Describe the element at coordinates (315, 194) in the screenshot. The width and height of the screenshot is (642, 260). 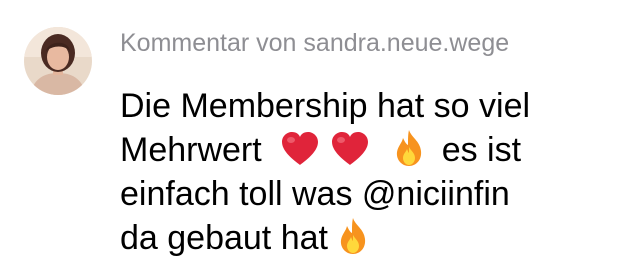
I see `comment-line: einfach toll was @niciinfin` at that location.